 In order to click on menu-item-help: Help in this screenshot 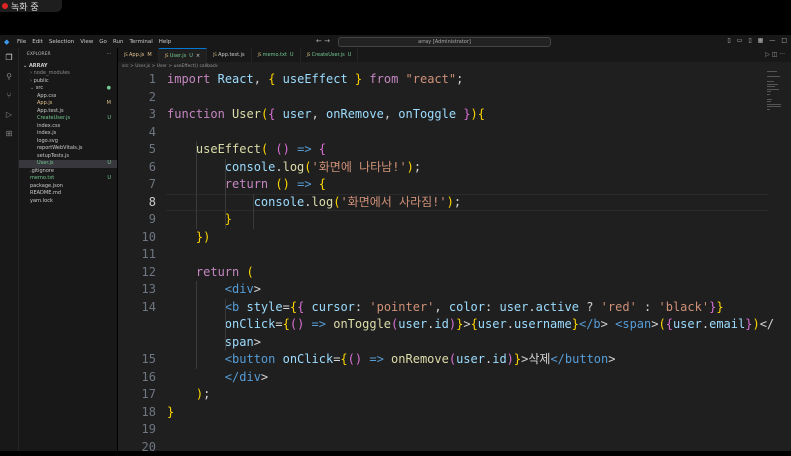, I will do `click(165, 42)`.